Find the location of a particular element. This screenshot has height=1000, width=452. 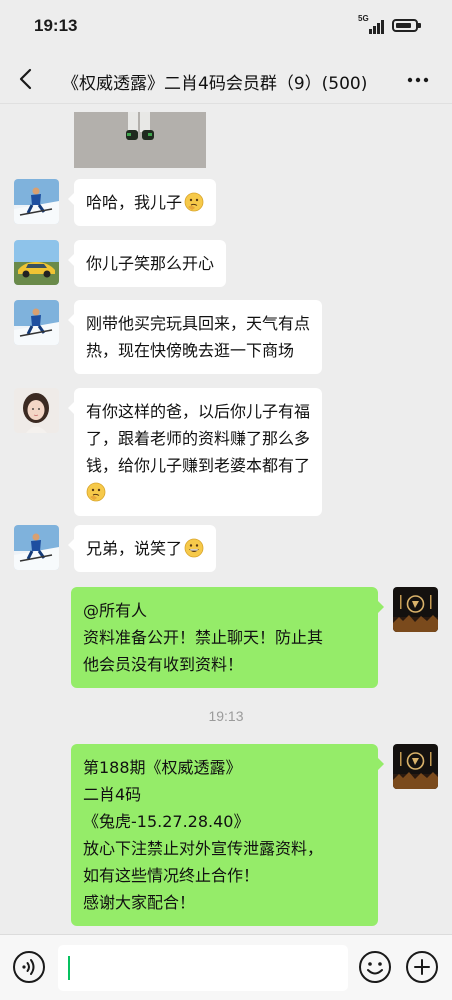

message-text: 哈哈，我儿子 is located at coordinates (145, 202).